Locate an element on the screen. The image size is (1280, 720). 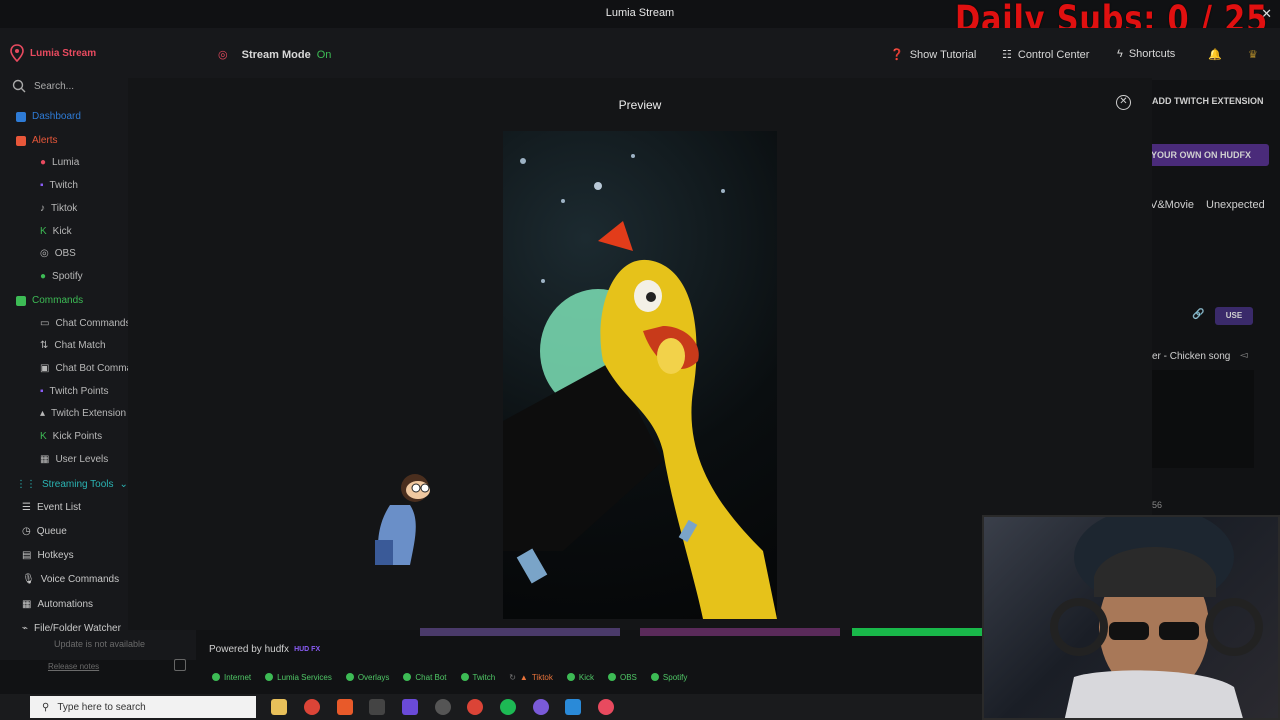
match-icon: ⇅ is located at coordinates (44, 345).